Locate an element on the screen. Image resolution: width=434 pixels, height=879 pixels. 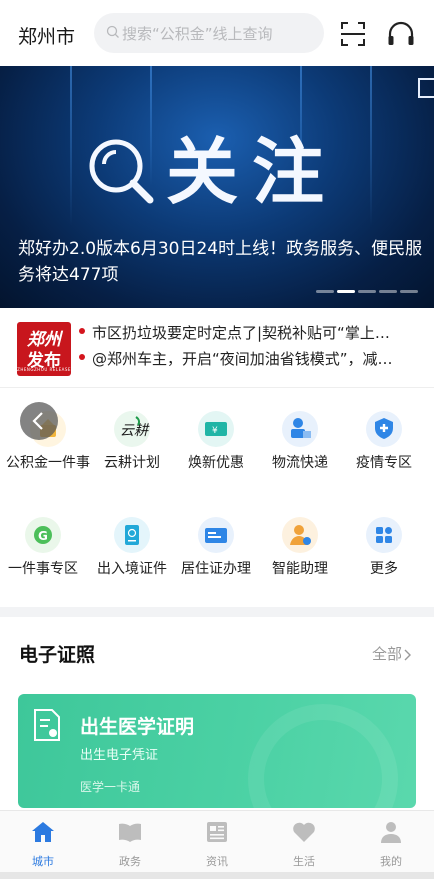
svg-text: 云耕 is located at coordinates (135, 431).